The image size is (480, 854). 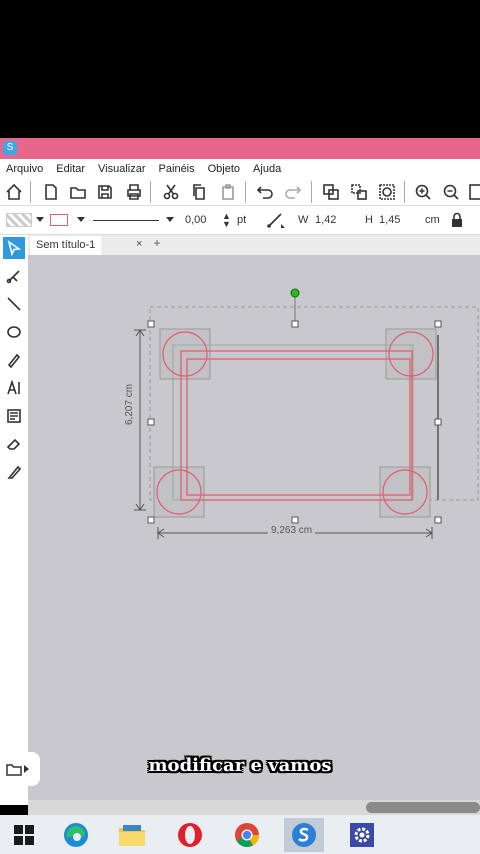 What do you see at coordinates (389, 220) in the screenshot?
I see `height-value: 1,45` at bounding box center [389, 220].